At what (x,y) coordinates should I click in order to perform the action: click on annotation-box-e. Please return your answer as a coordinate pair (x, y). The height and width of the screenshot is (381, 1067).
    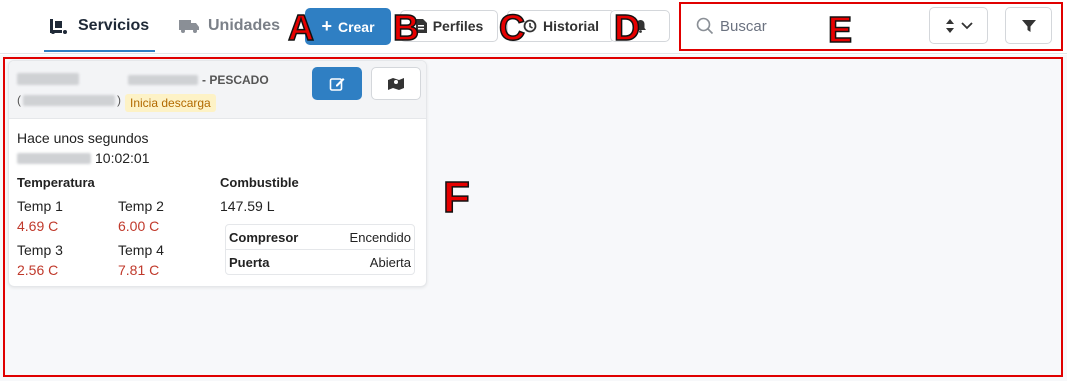
    Looking at the image, I should click on (871, 26).